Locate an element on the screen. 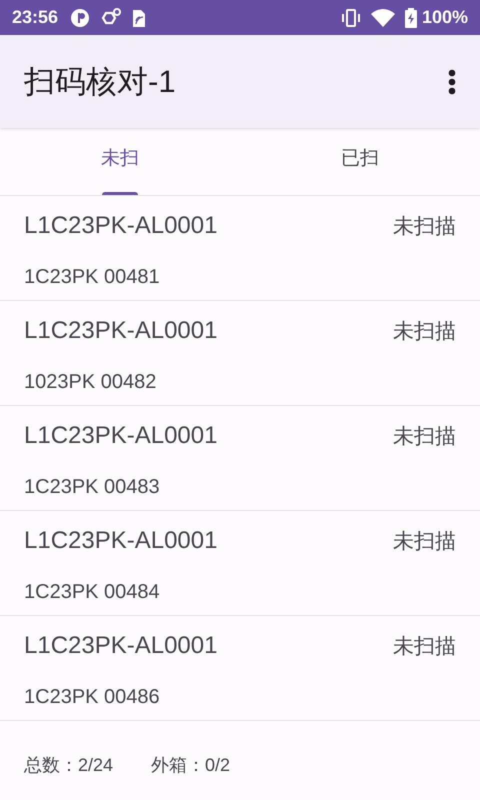 This screenshot has height=800, width=480. tab-indicator is located at coordinates (120, 193).